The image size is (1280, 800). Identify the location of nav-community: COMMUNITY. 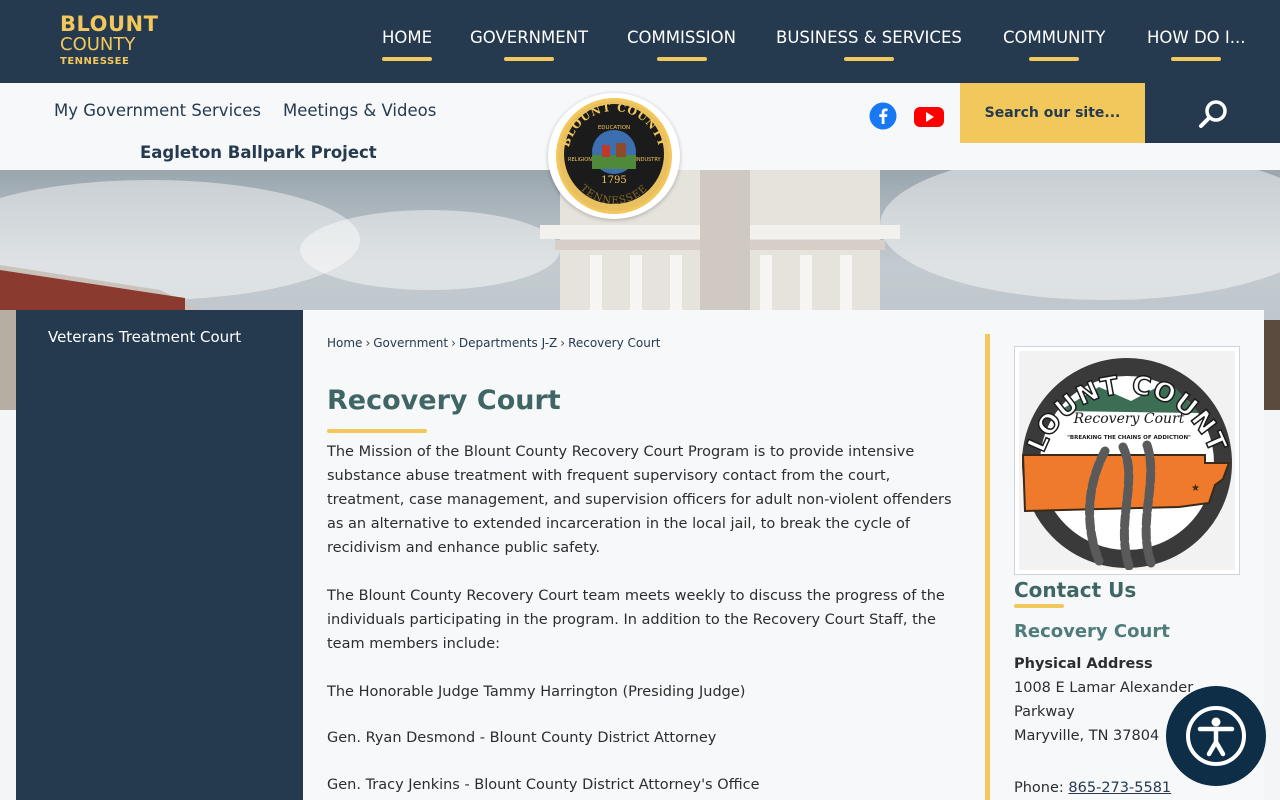
(1054, 44).